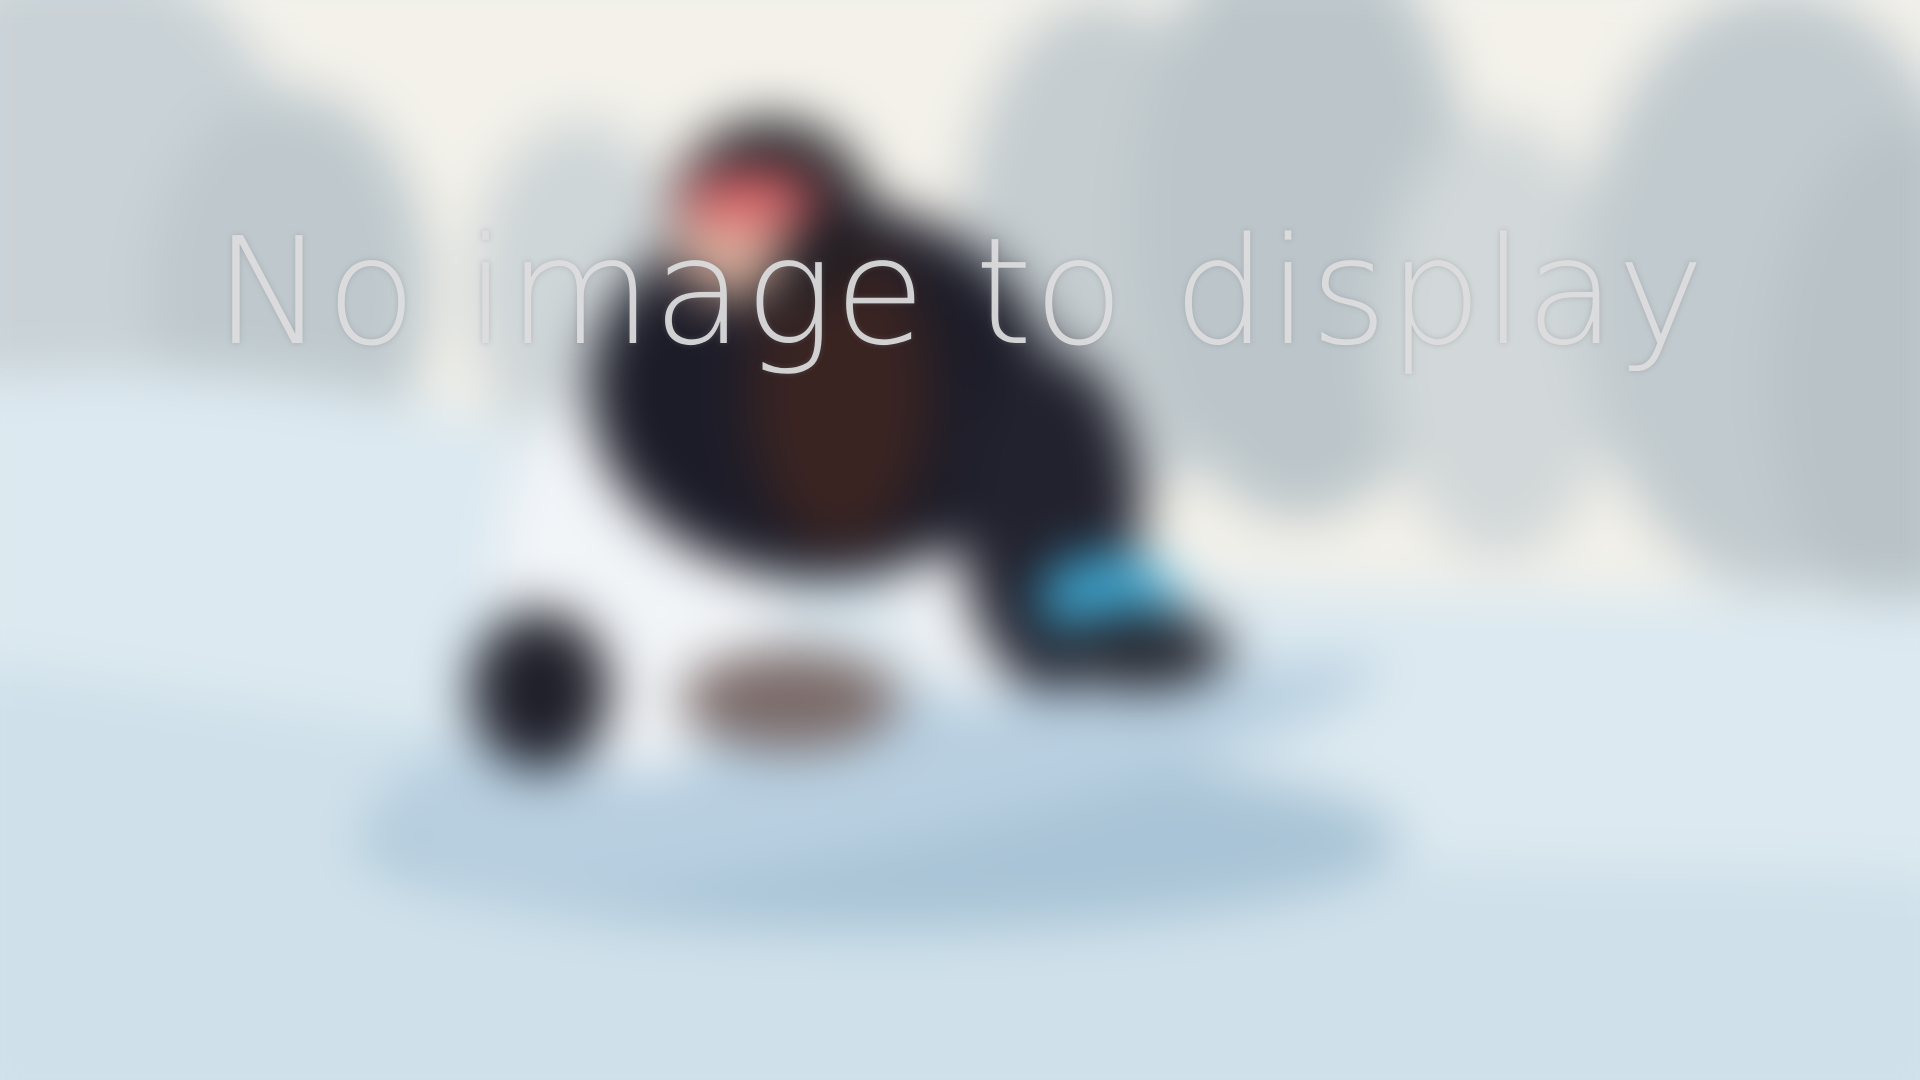 This screenshot has width=1920, height=1080. What do you see at coordinates (960, 292) in the screenshot?
I see `no-image-message: No image to display` at bounding box center [960, 292].